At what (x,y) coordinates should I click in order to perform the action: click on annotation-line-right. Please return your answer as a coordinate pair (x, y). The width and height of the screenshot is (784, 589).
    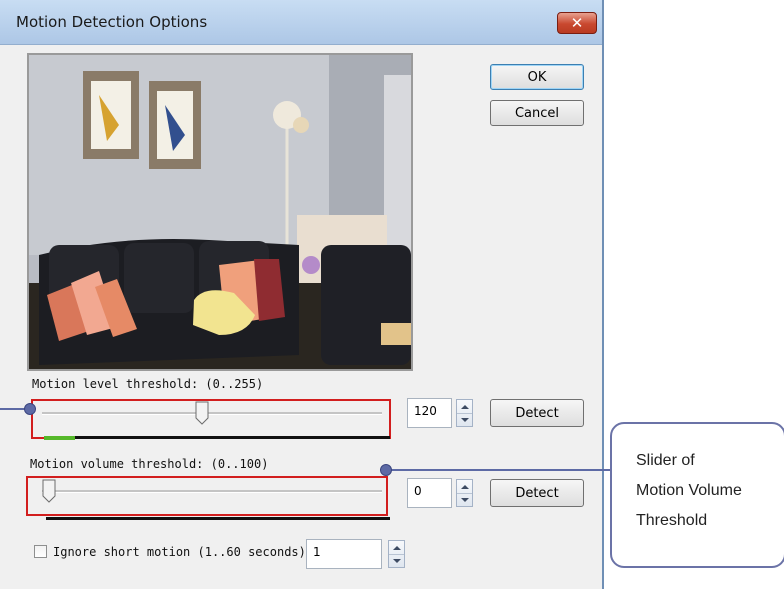
    Looking at the image, I should click on (498, 470).